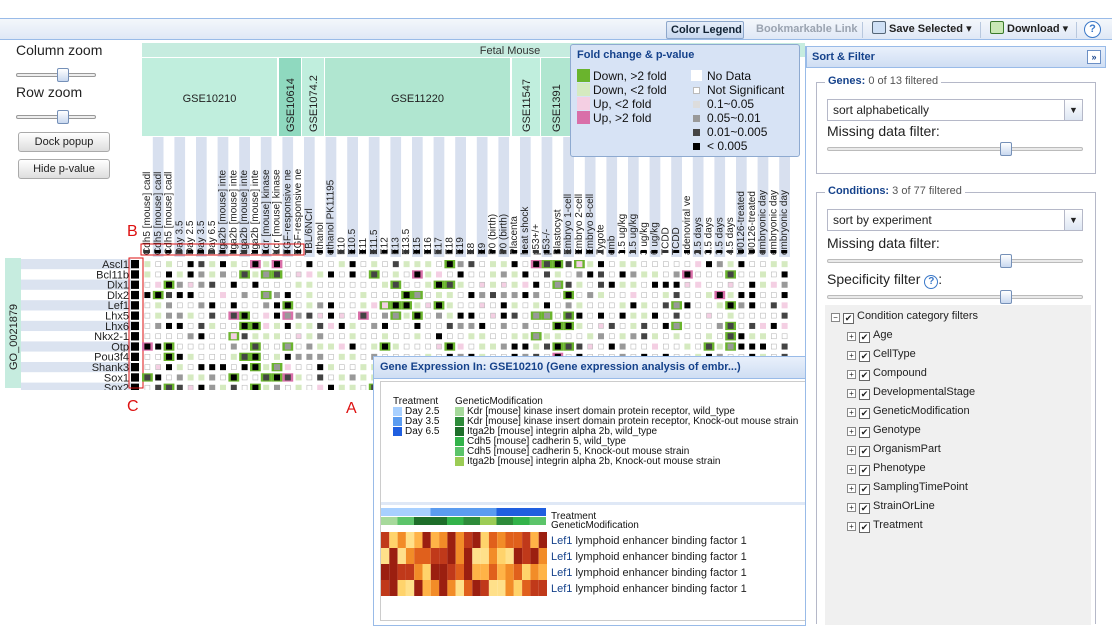  What do you see at coordinates (1006, 297) in the screenshot?
I see `slider-thumb` at bounding box center [1006, 297].